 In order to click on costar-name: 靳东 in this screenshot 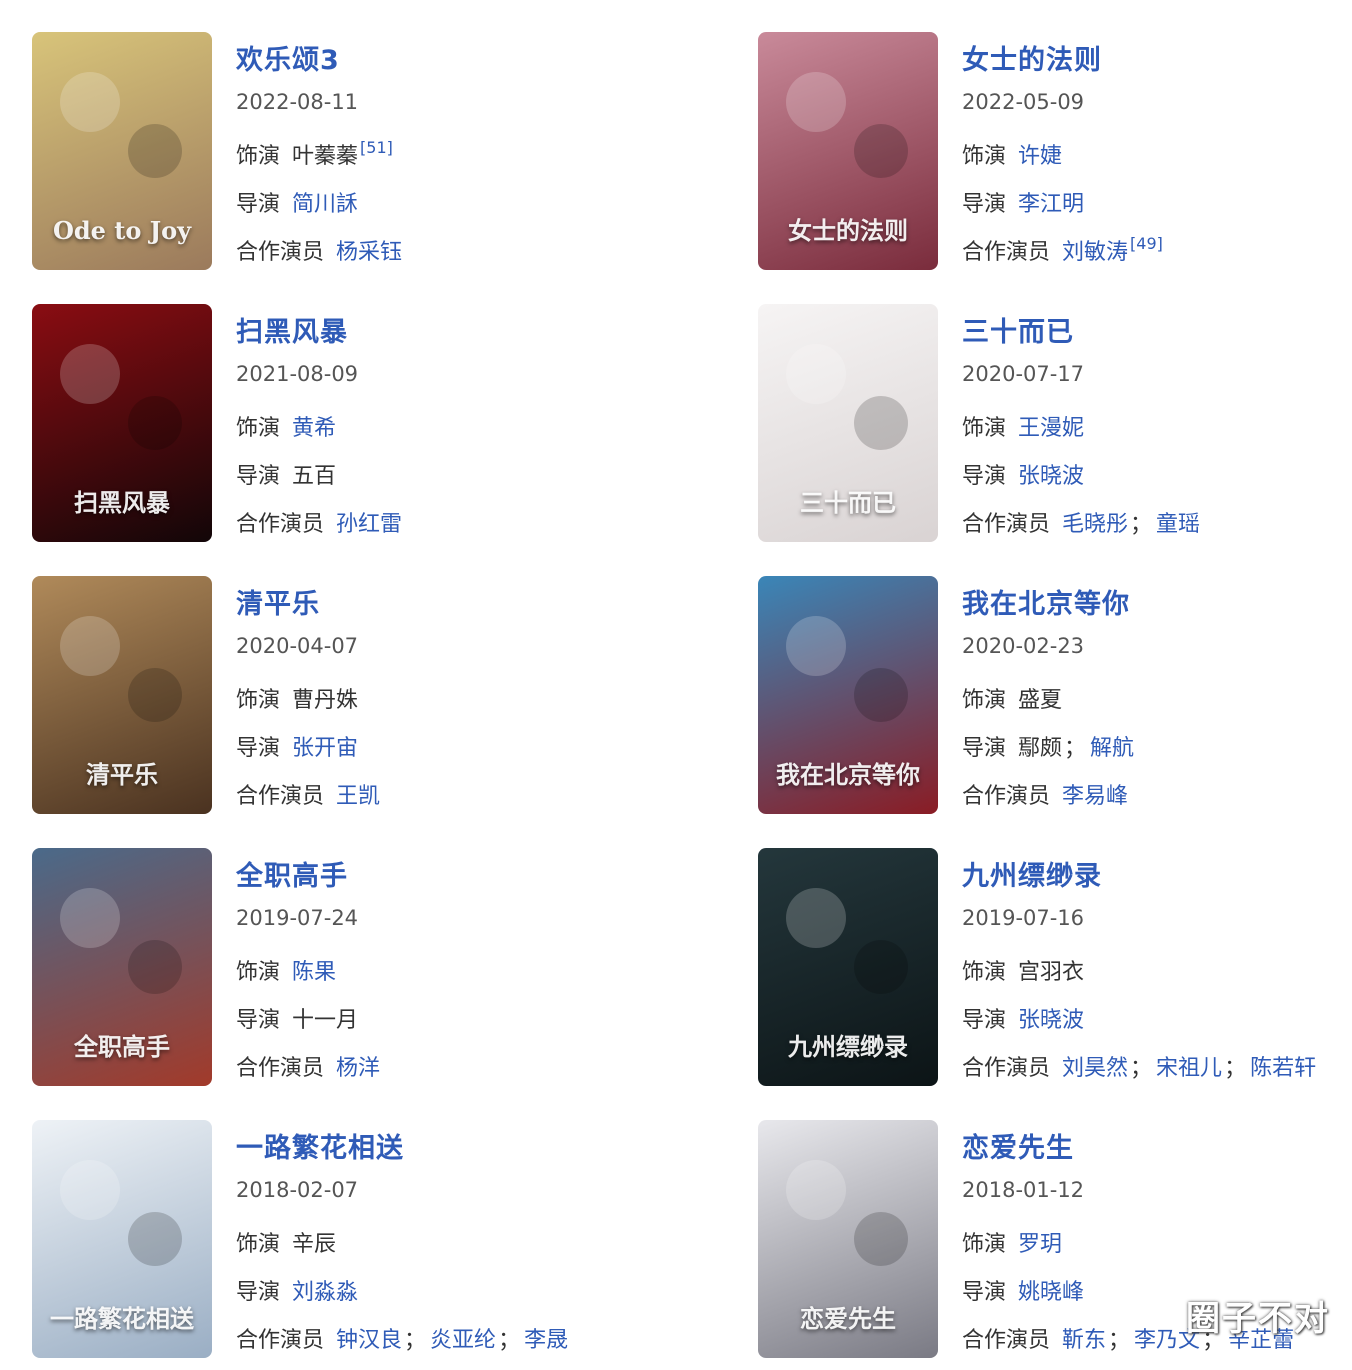, I will do `click(1084, 1340)`.